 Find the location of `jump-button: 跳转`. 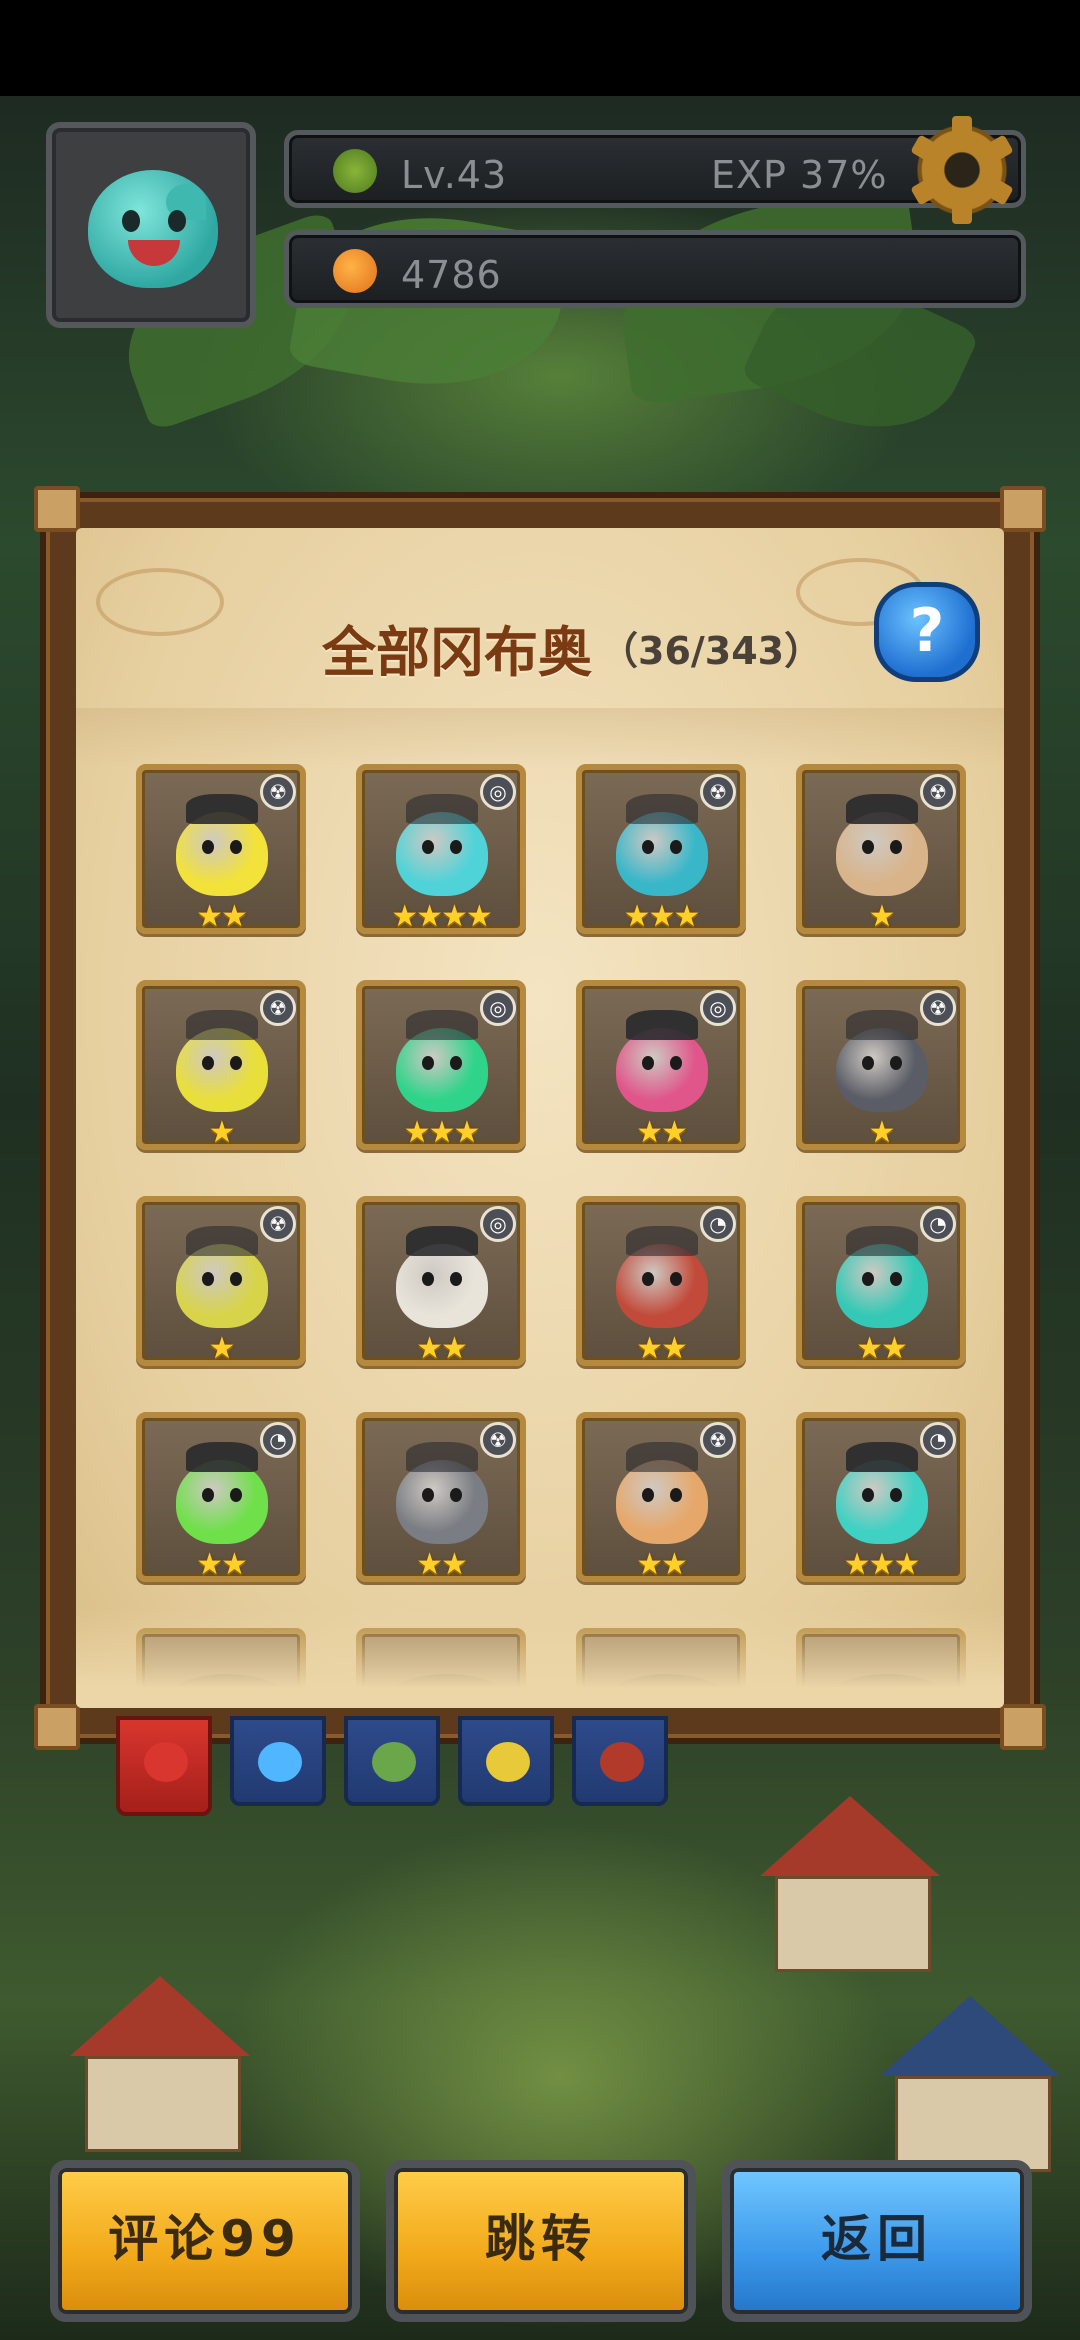

jump-button: 跳转 is located at coordinates (541, 2241).